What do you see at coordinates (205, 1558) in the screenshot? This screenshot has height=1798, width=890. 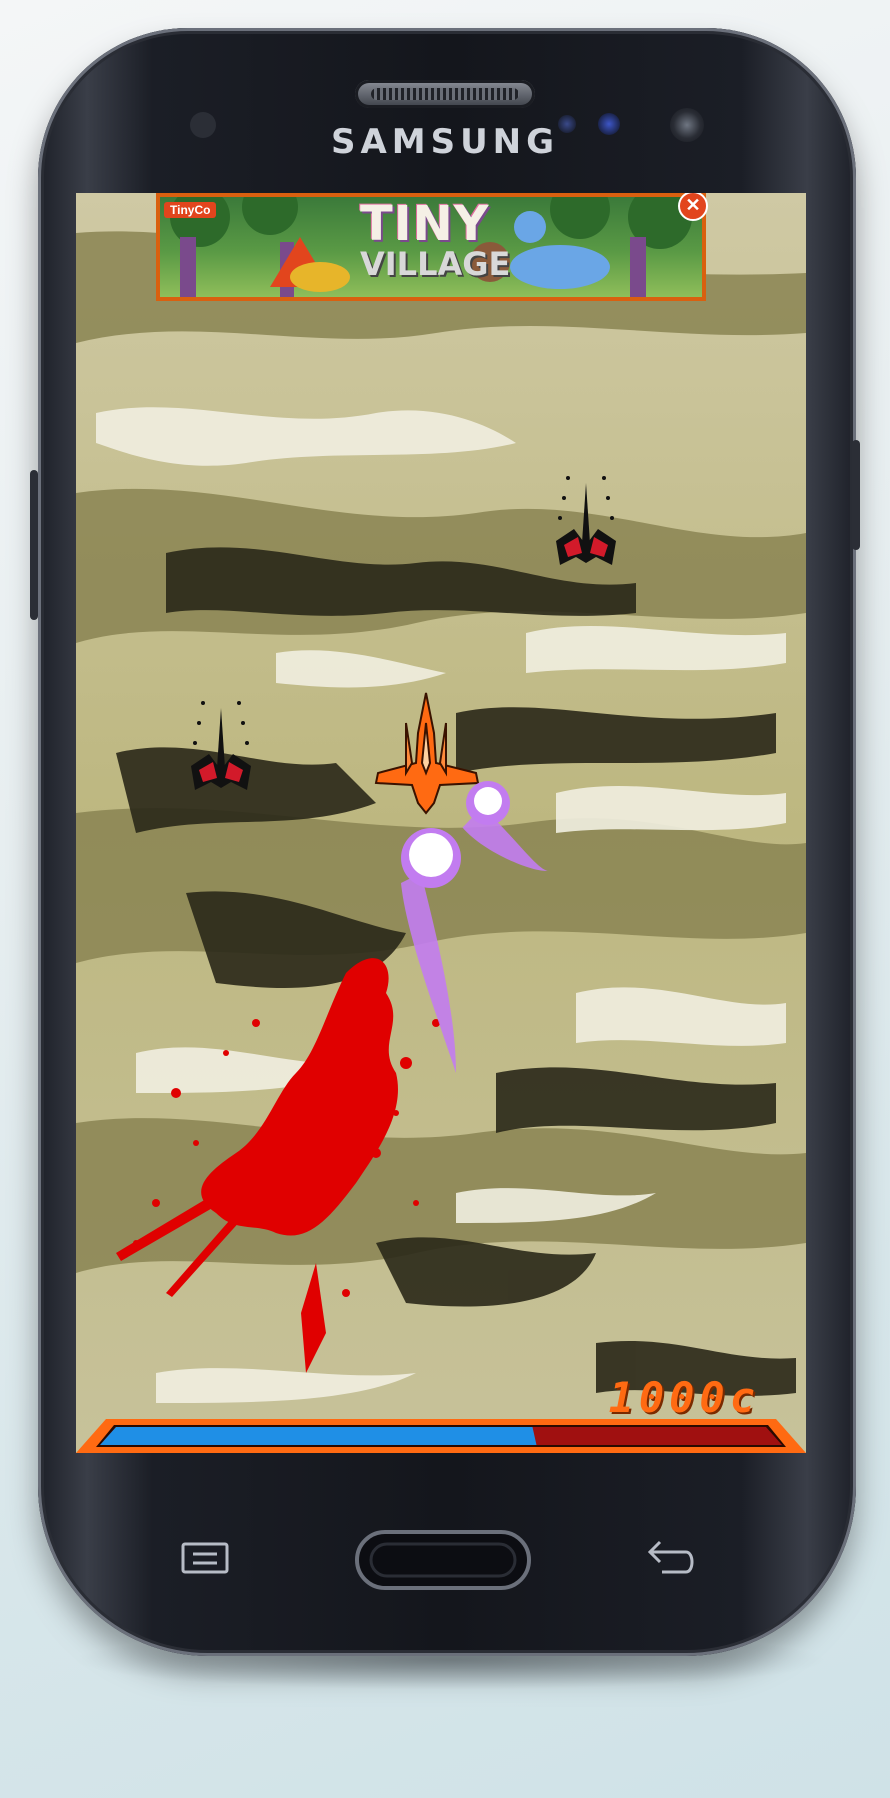 I see `menu-icon` at bounding box center [205, 1558].